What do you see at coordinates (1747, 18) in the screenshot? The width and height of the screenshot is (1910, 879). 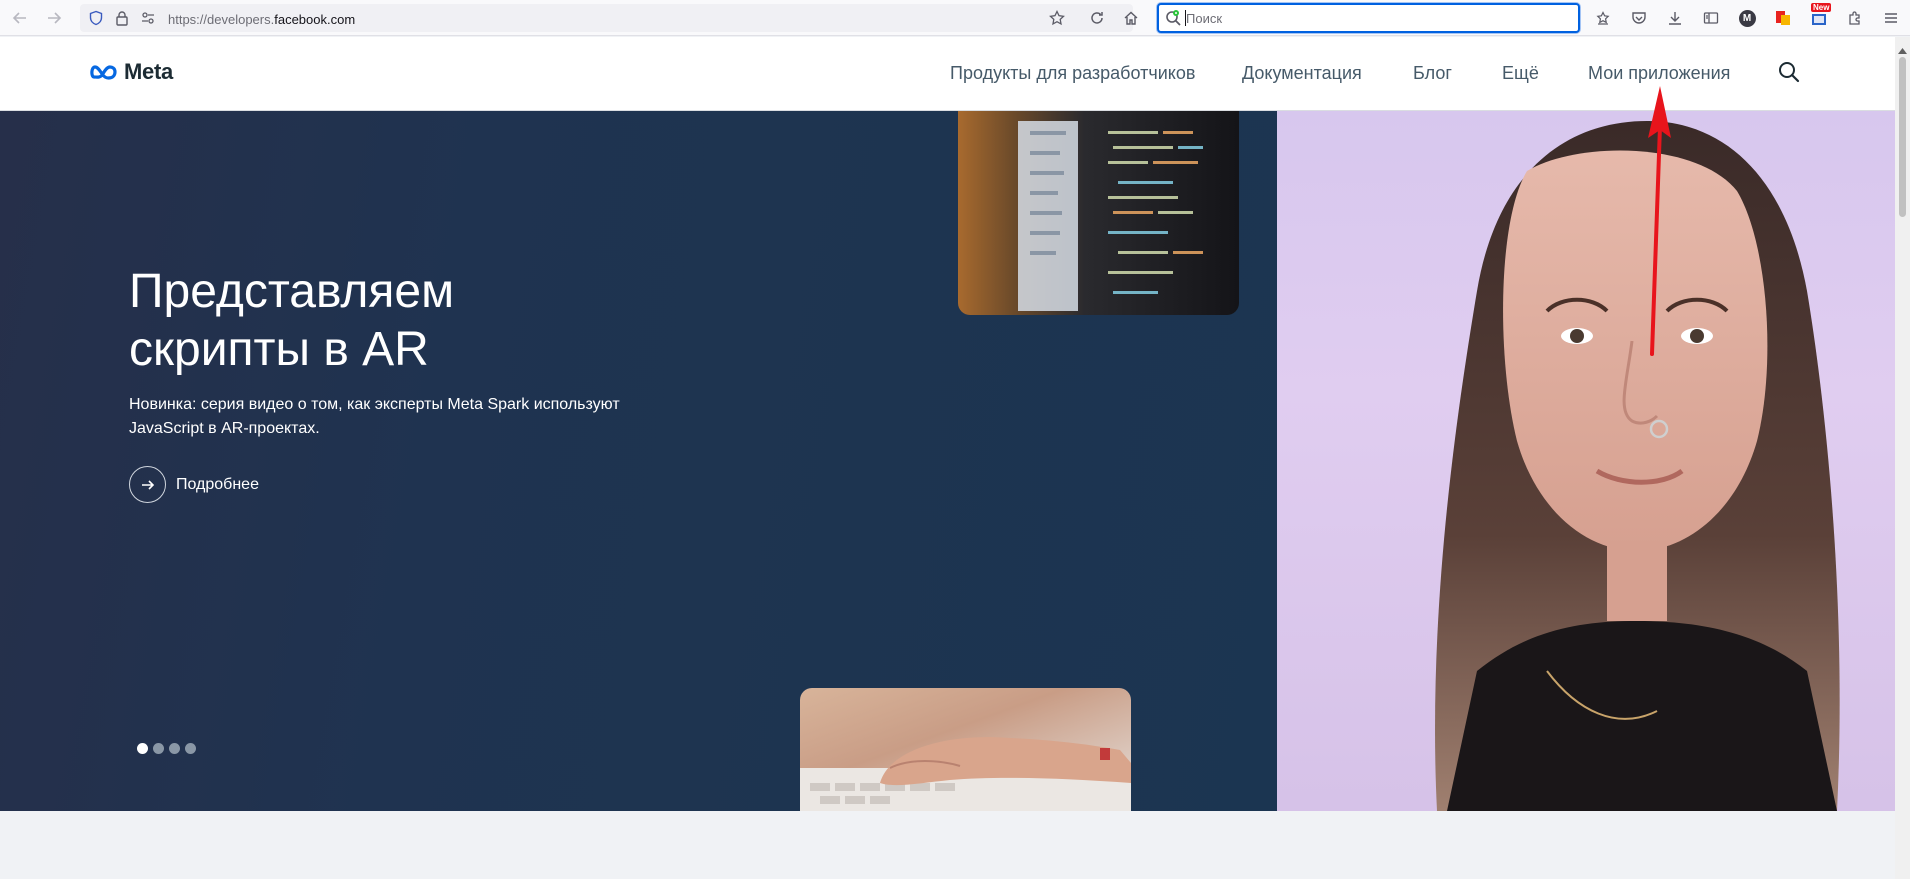 I see `account-avatar: M` at bounding box center [1747, 18].